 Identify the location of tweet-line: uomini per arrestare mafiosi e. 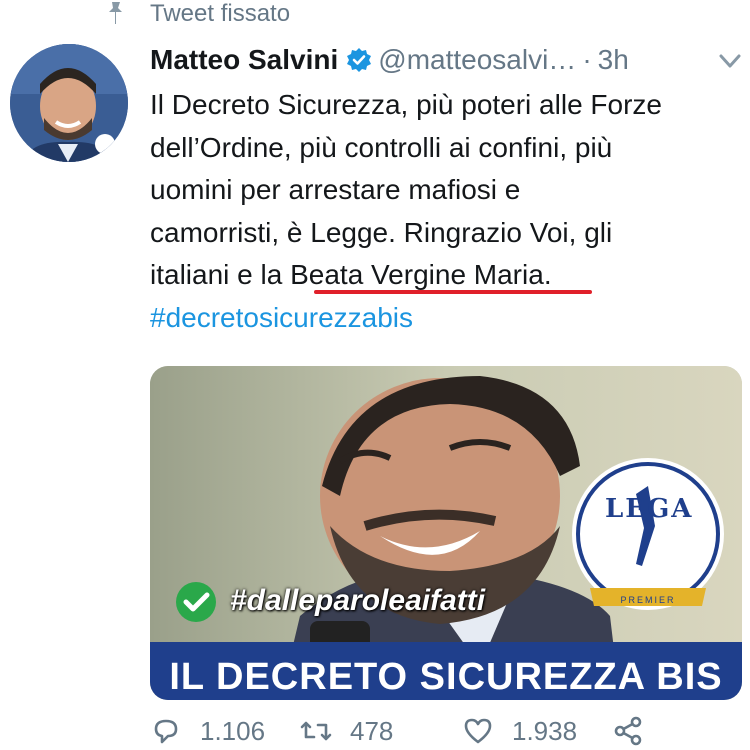
(335, 189).